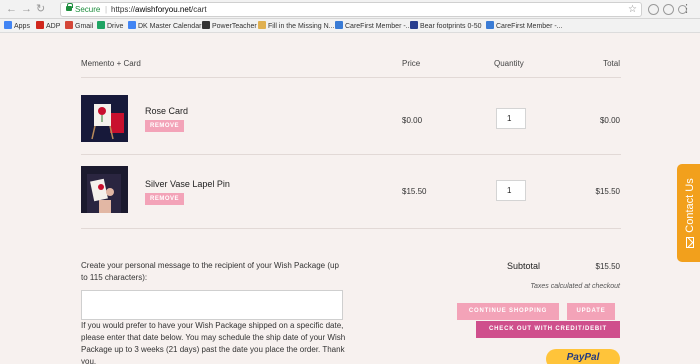 This screenshot has height=364, width=700. What do you see at coordinates (575, 286) in the screenshot?
I see `taxes-note: Taxes calculated at checkout` at bounding box center [575, 286].